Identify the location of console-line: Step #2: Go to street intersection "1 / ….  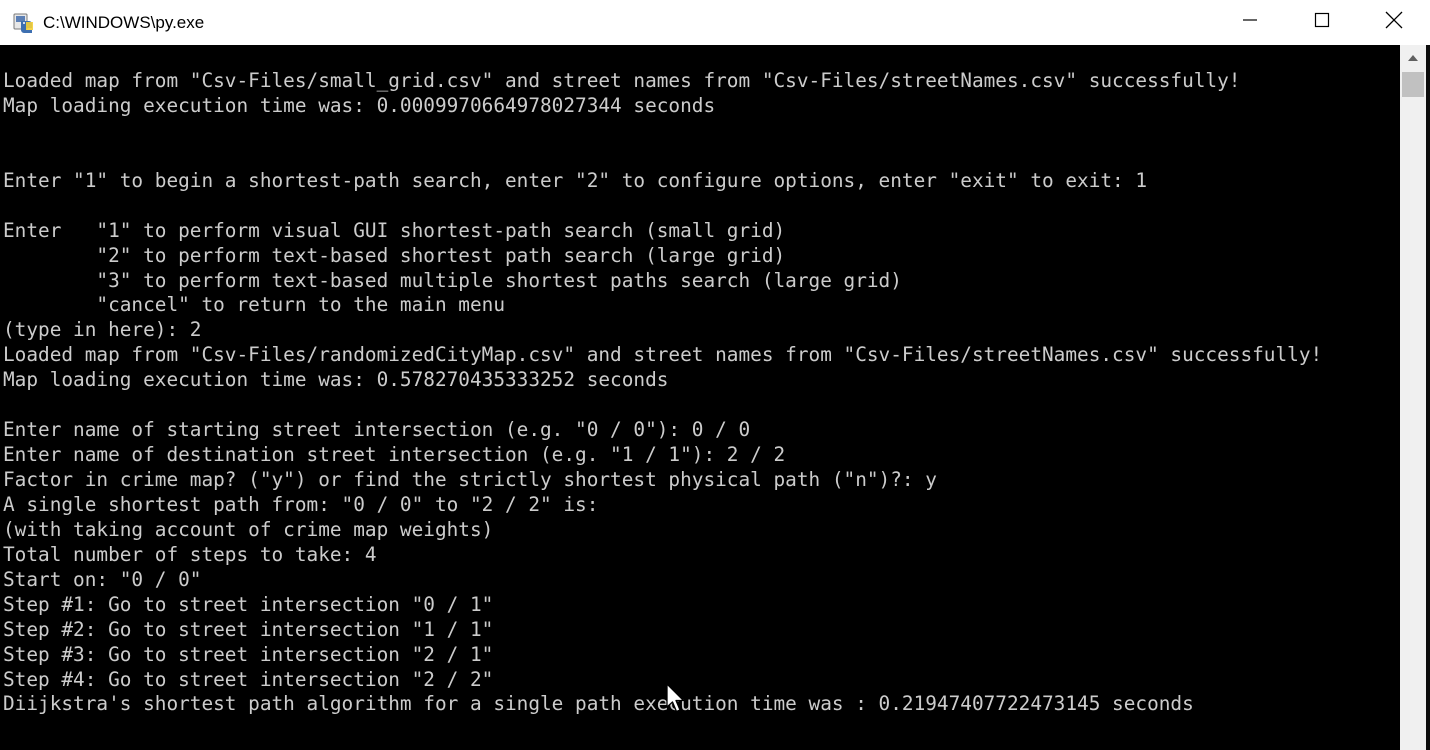
(248, 629).